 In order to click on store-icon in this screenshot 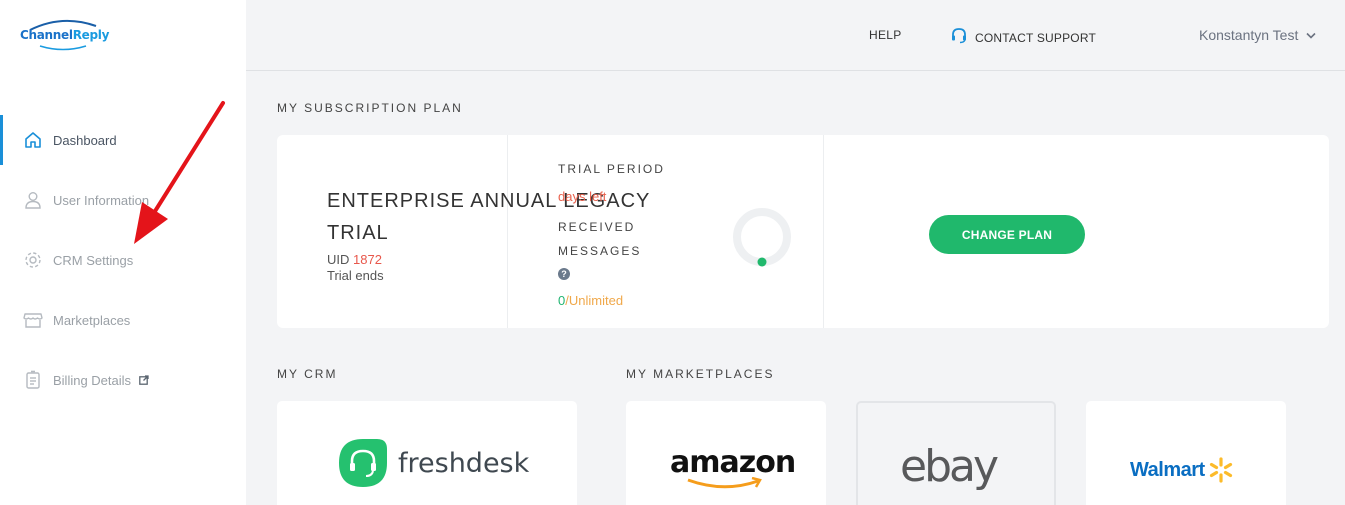, I will do `click(33, 320)`.